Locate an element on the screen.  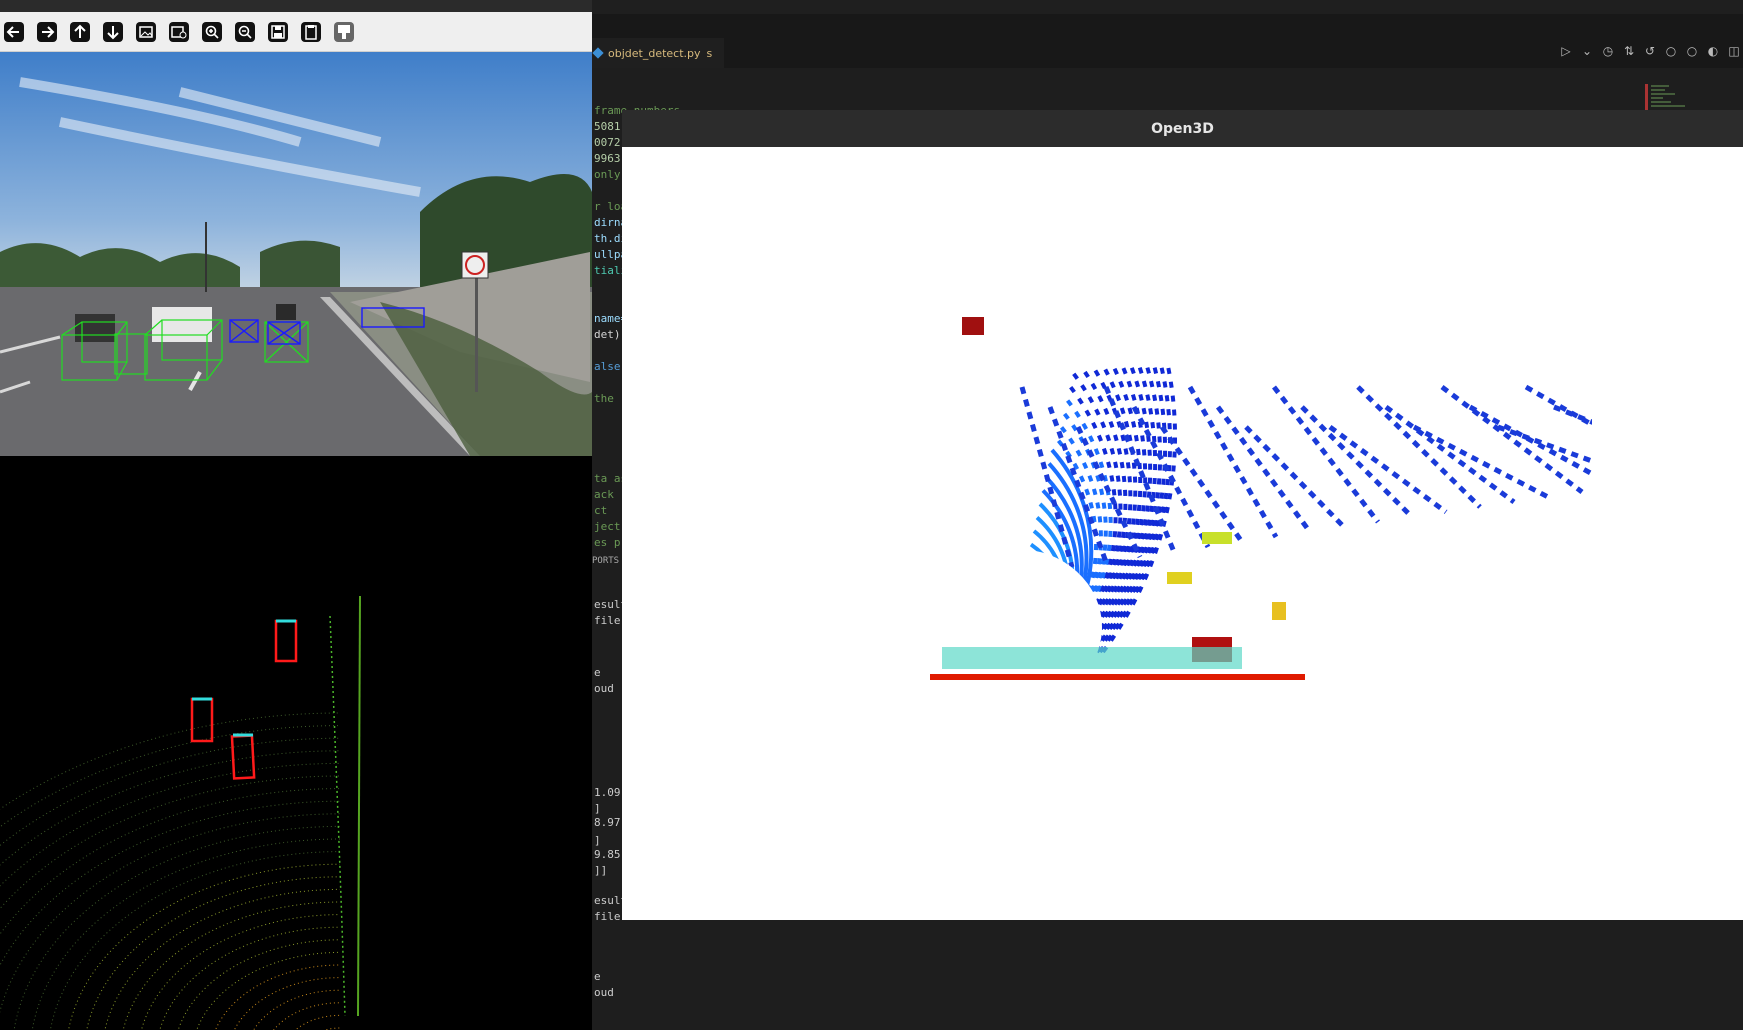
pointcloud-mask-top is located at coordinates (1182, 257).